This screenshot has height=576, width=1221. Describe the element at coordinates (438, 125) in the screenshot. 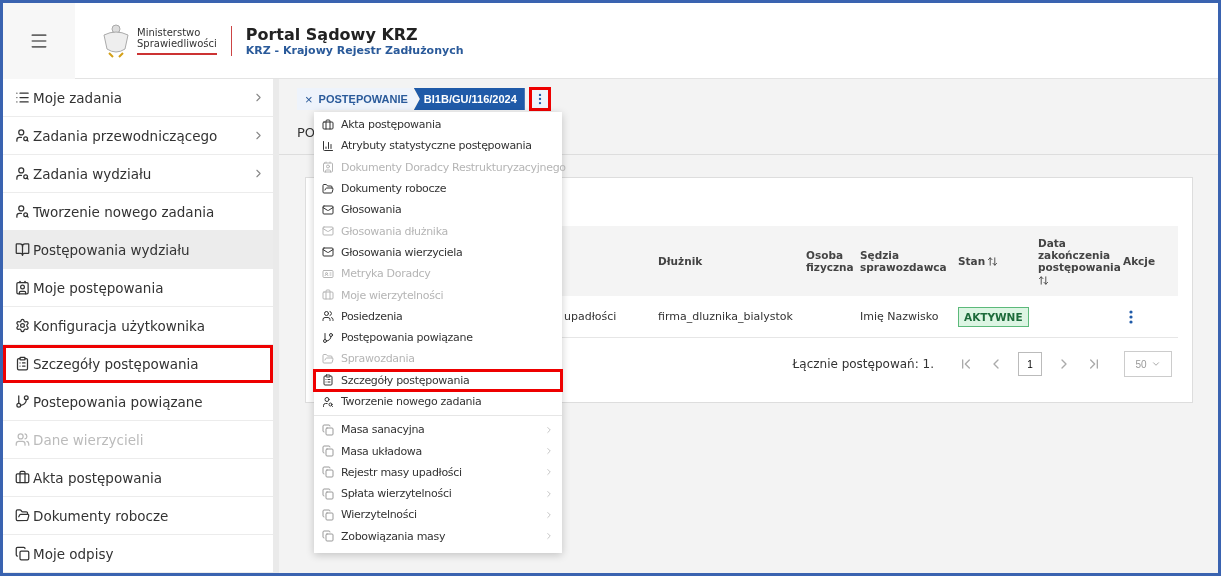

I see `menu-item: Akta postępowania` at that location.